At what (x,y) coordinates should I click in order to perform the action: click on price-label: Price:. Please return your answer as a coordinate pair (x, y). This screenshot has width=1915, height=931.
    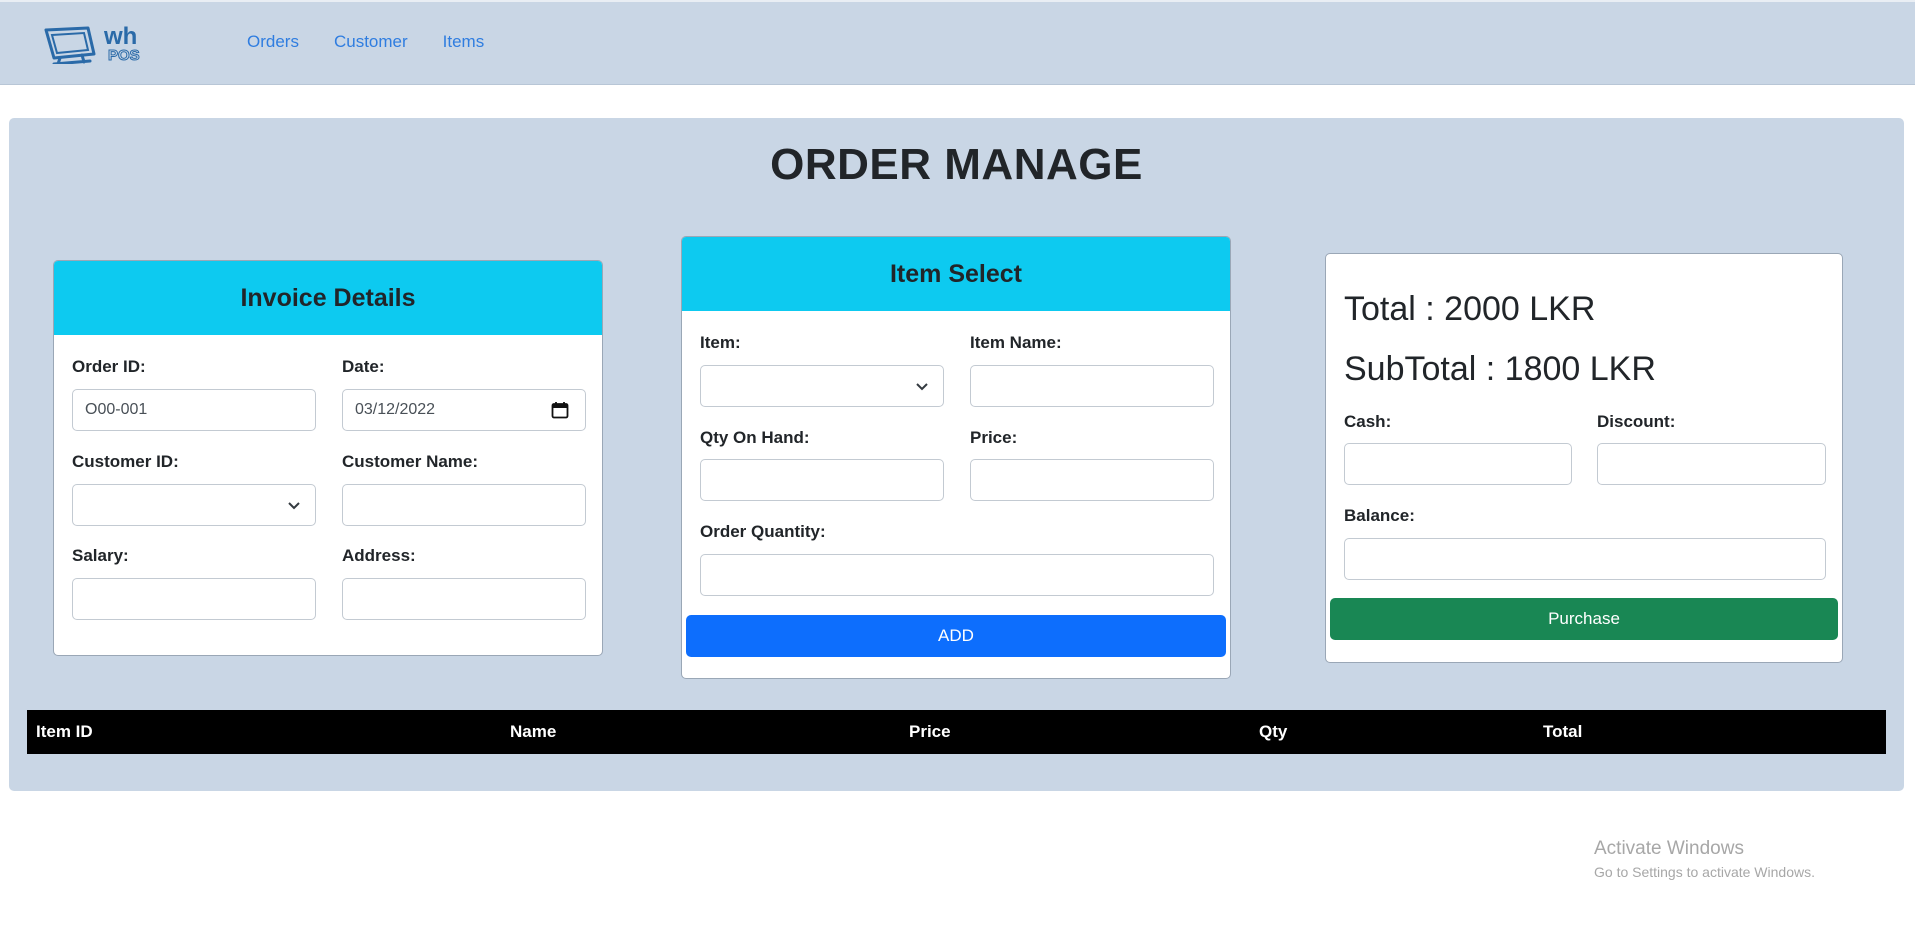
    Looking at the image, I should click on (994, 437).